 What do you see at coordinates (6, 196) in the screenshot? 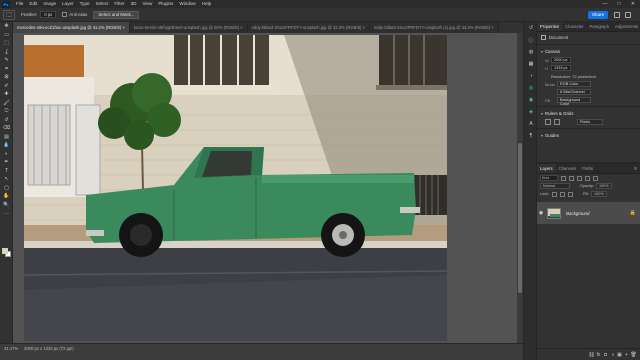
I see `hand-tool-icon: ✋` at bounding box center [6, 196].